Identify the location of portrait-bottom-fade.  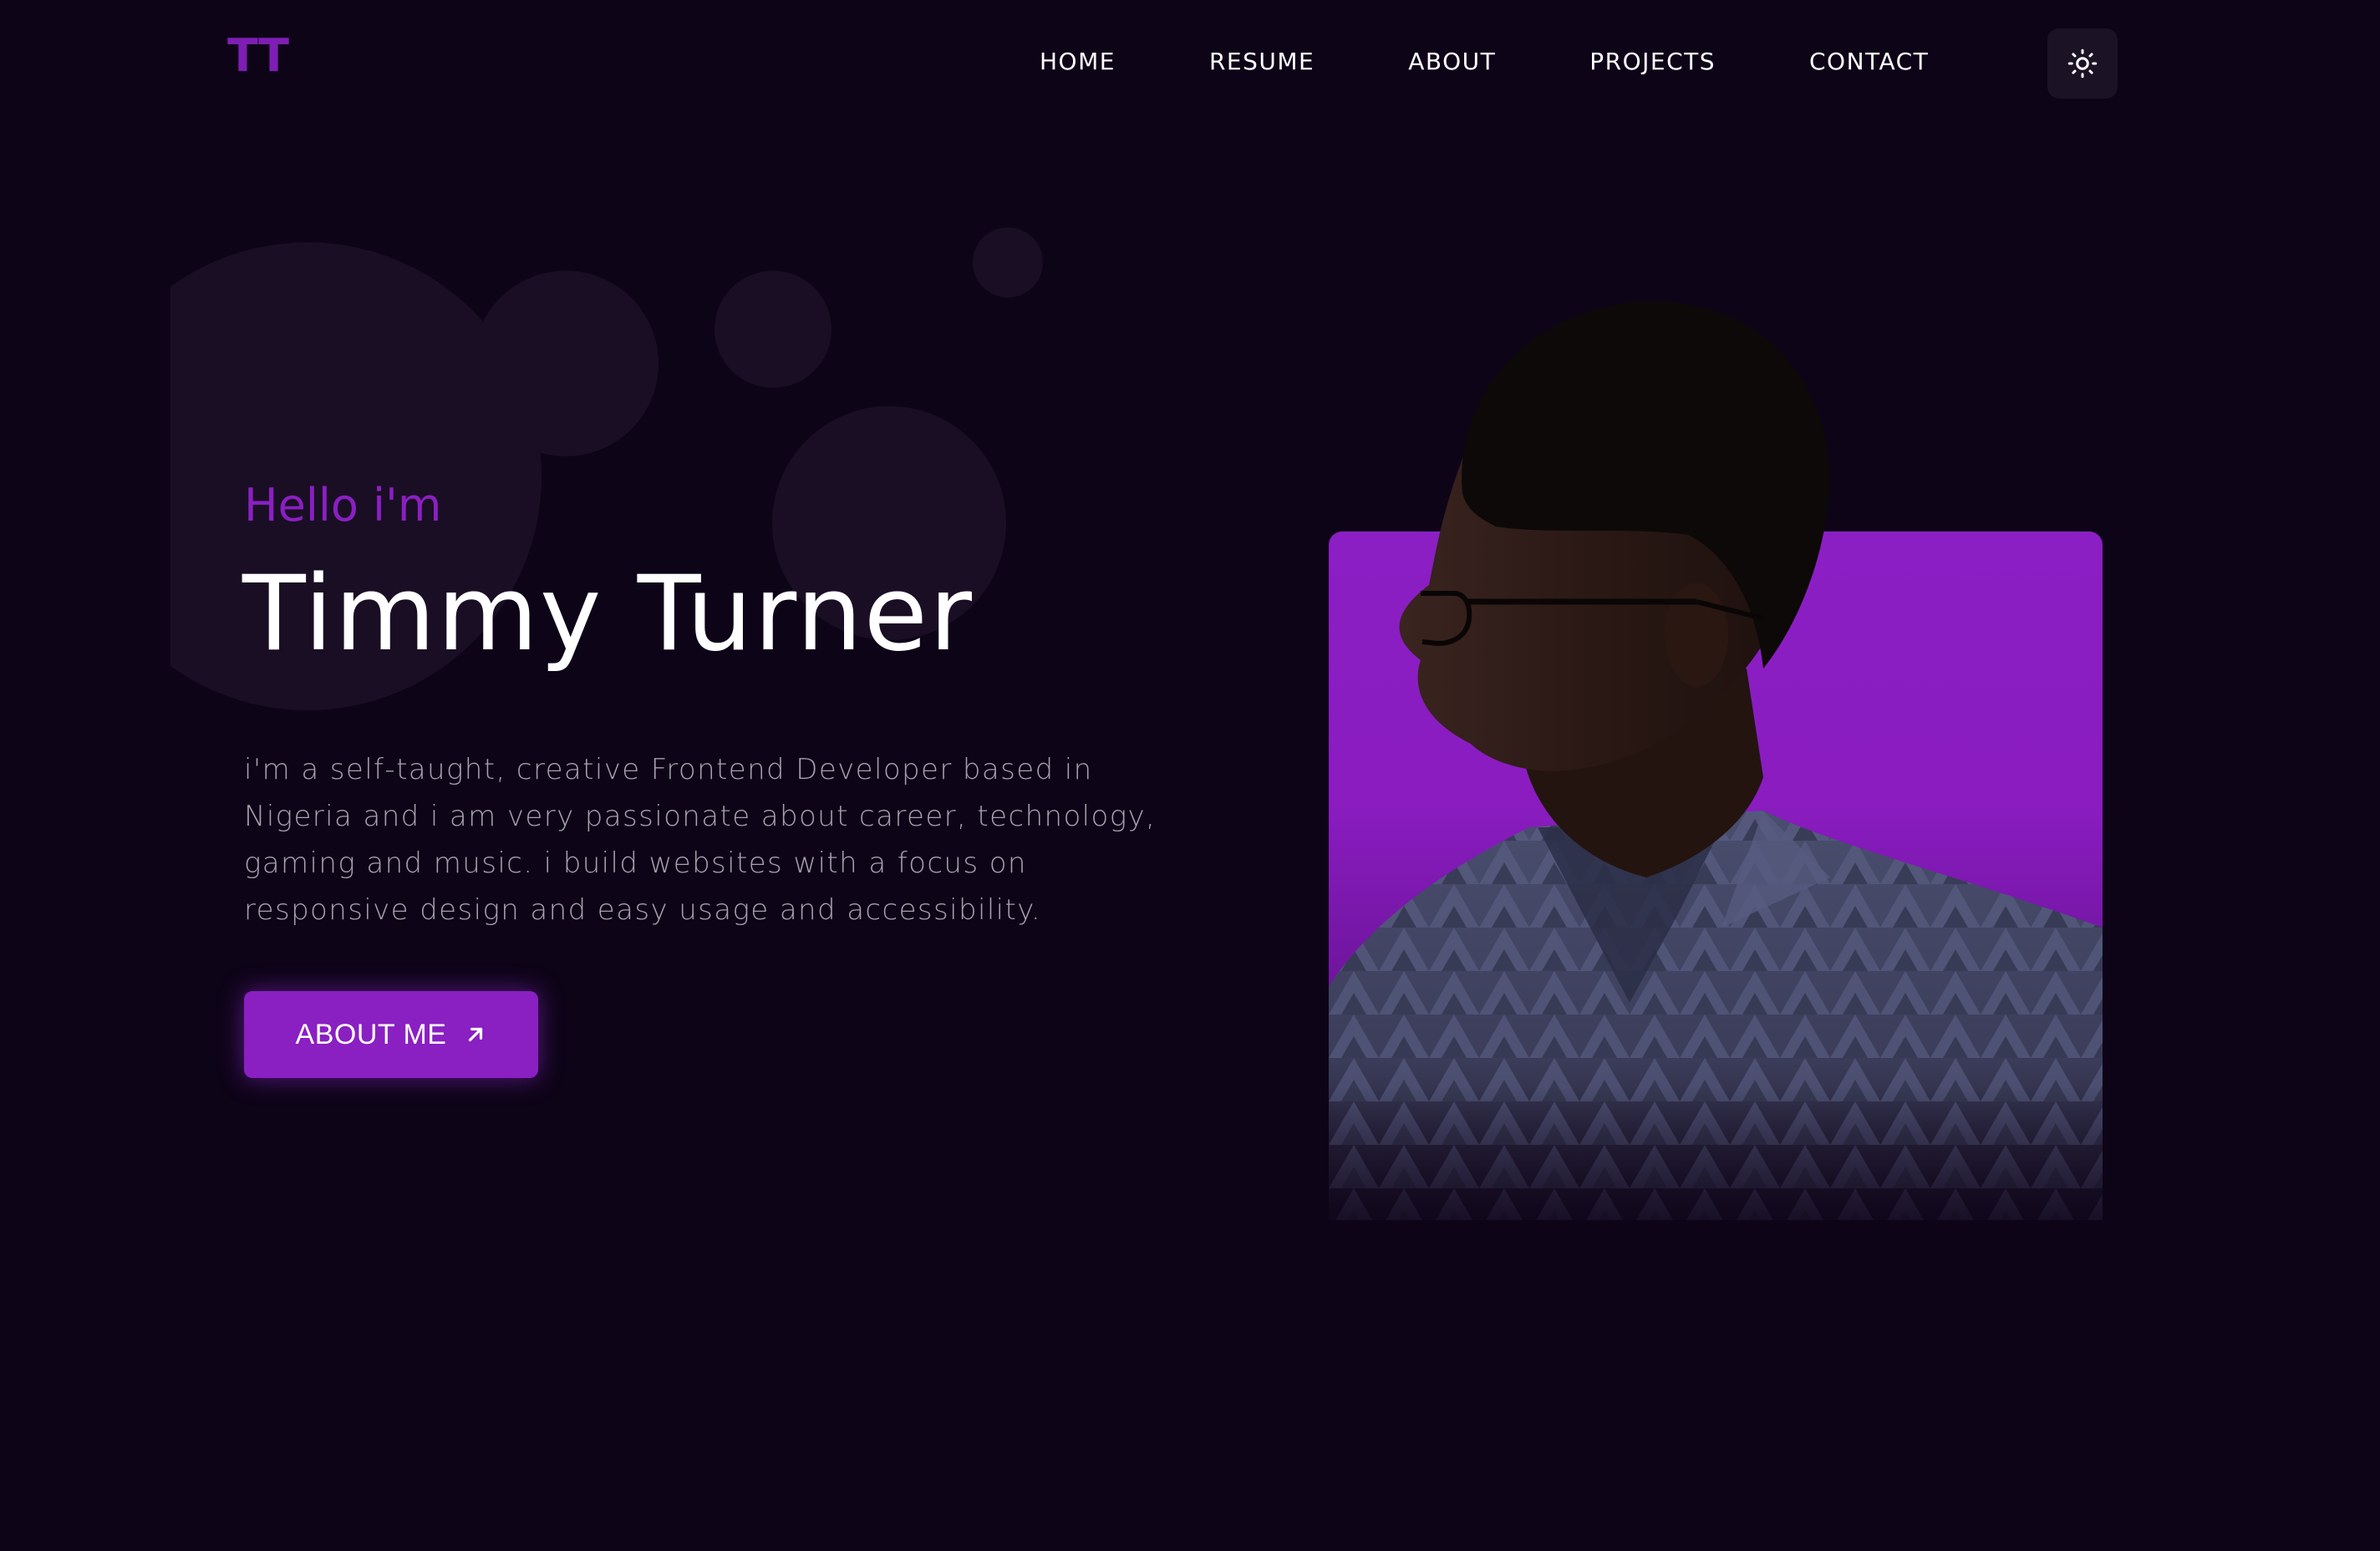
(1721, 1170).